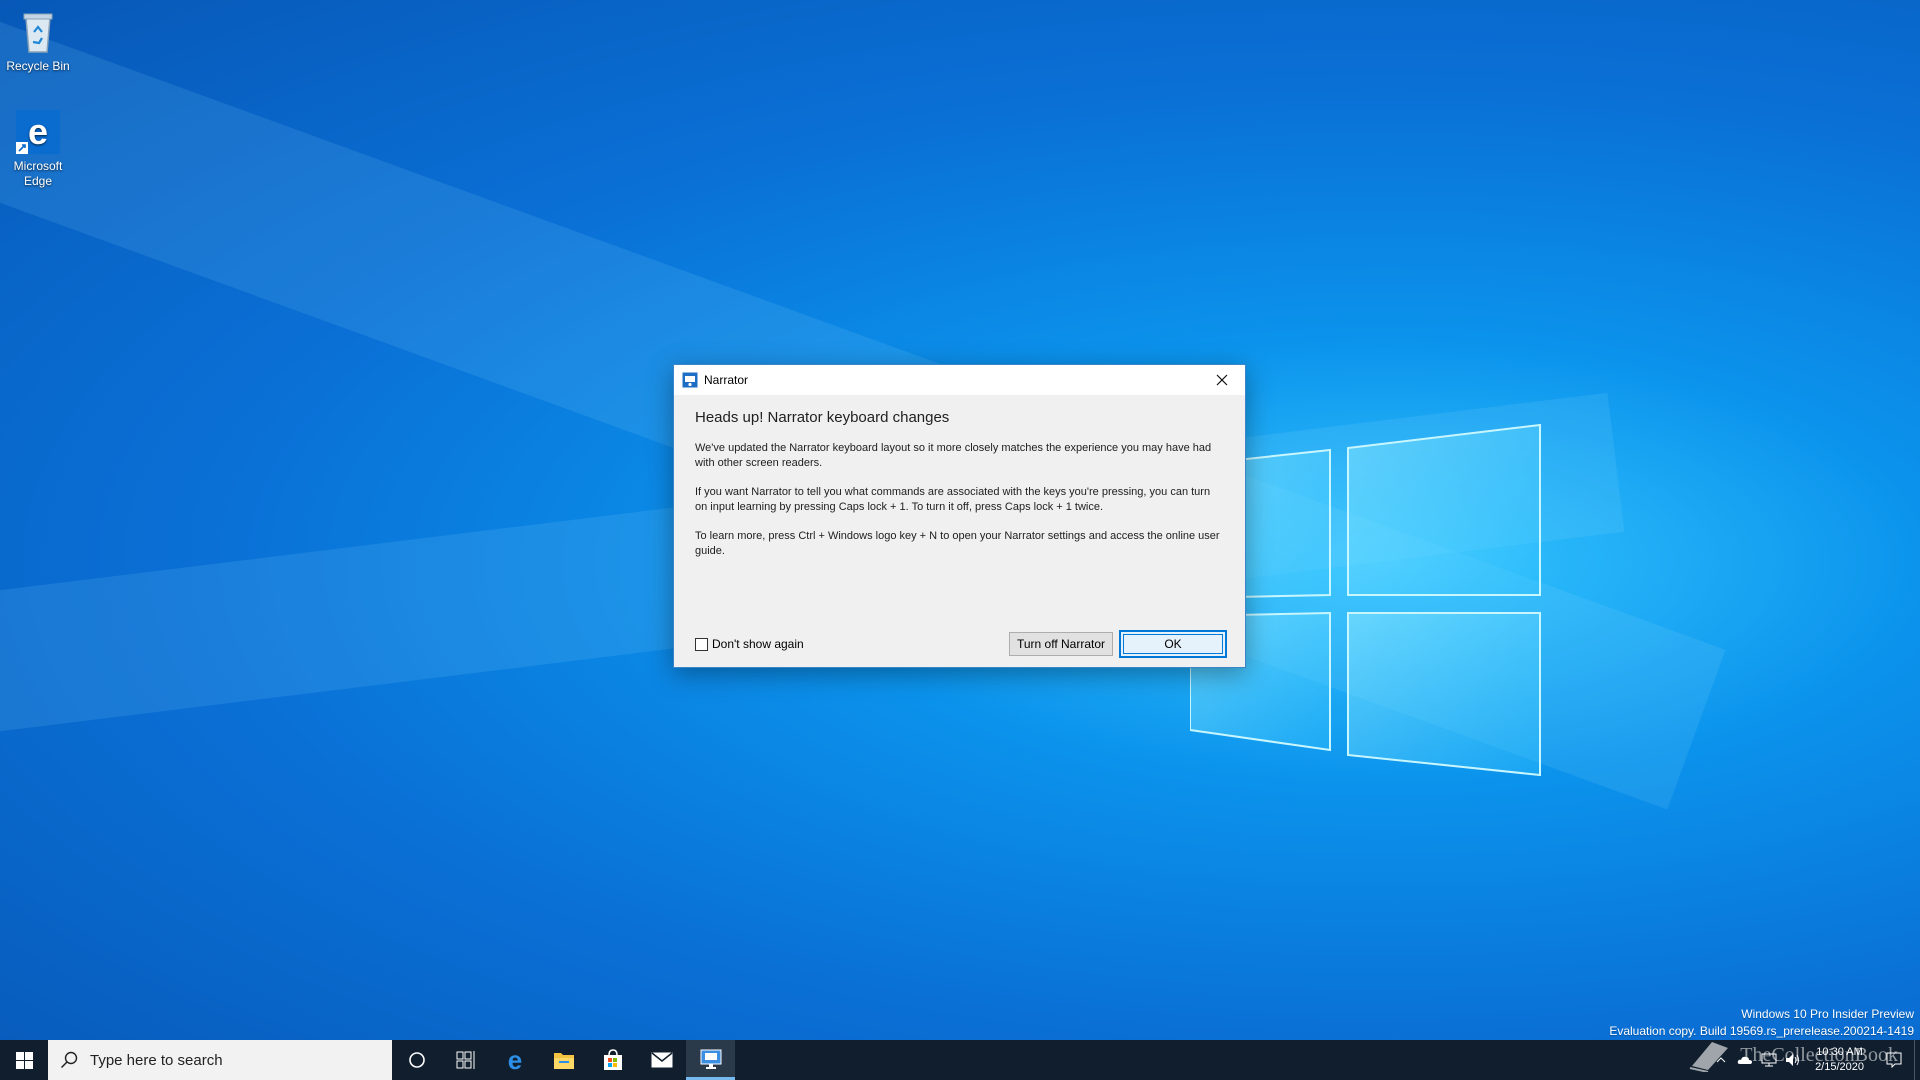 The height and width of the screenshot is (1080, 1920). What do you see at coordinates (1061, 644) in the screenshot?
I see `turn-off-narrator-button: Turn off Narrator` at bounding box center [1061, 644].